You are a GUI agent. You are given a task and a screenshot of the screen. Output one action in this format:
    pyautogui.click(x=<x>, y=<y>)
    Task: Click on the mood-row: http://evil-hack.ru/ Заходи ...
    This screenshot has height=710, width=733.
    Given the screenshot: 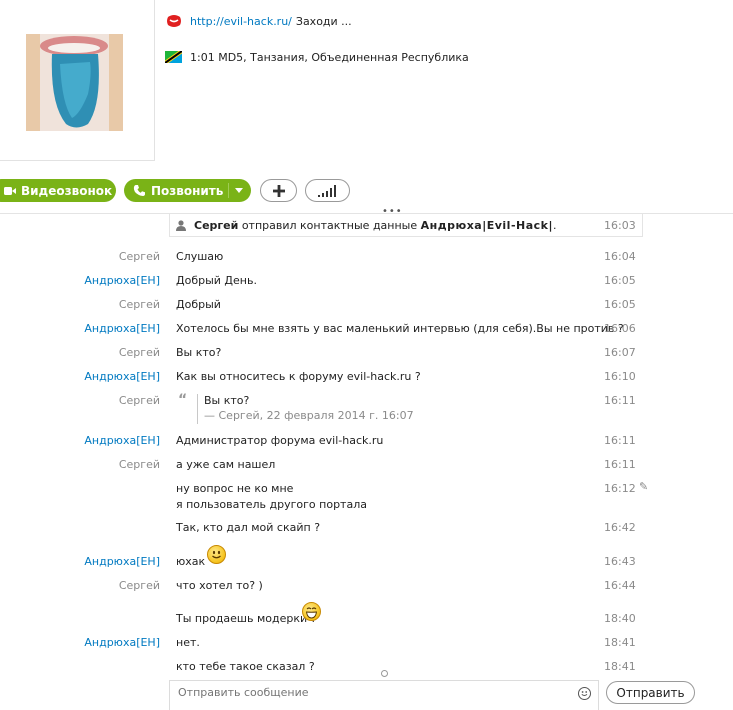 What is the action you would take?
    pyautogui.click(x=258, y=21)
    